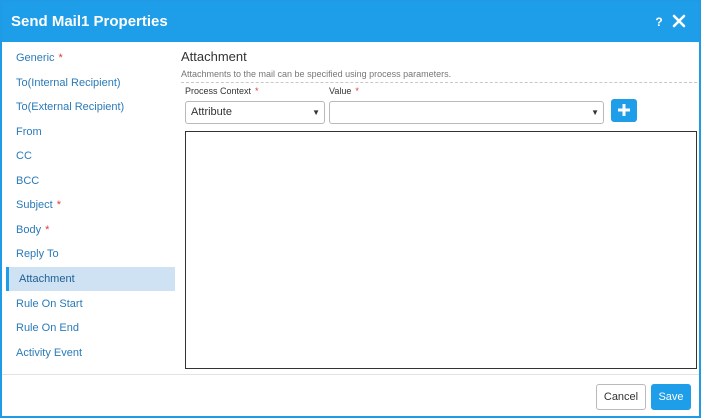  I want to click on sidebar-item-from: From, so click(90, 132).